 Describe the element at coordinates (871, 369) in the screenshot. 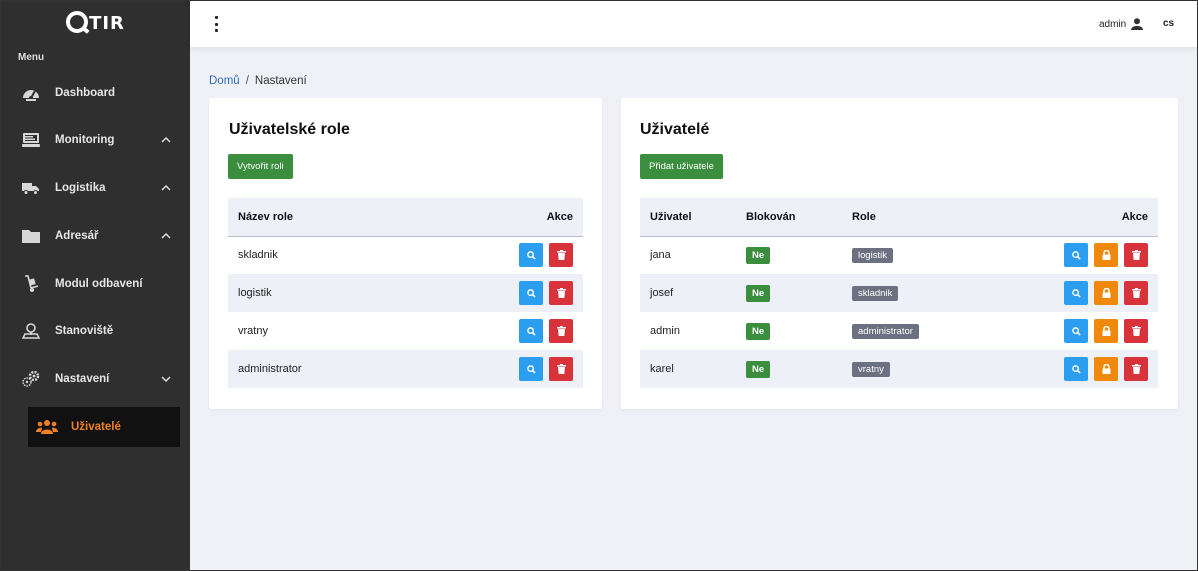

I see `role-badge: vratny` at that location.